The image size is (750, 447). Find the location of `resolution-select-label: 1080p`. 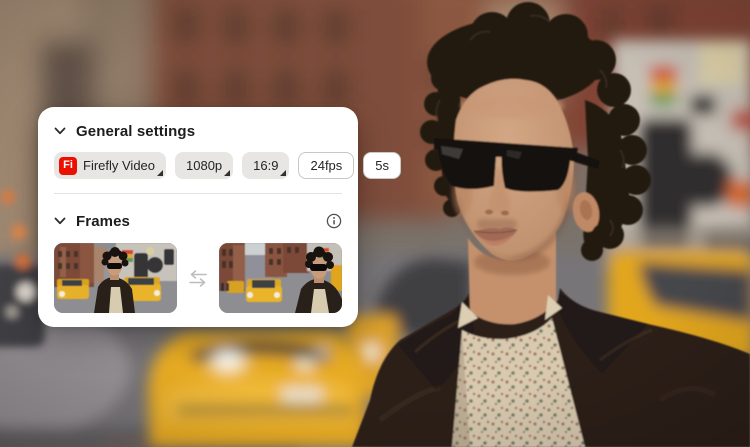

resolution-select-label: 1080p is located at coordinates (204, 165).